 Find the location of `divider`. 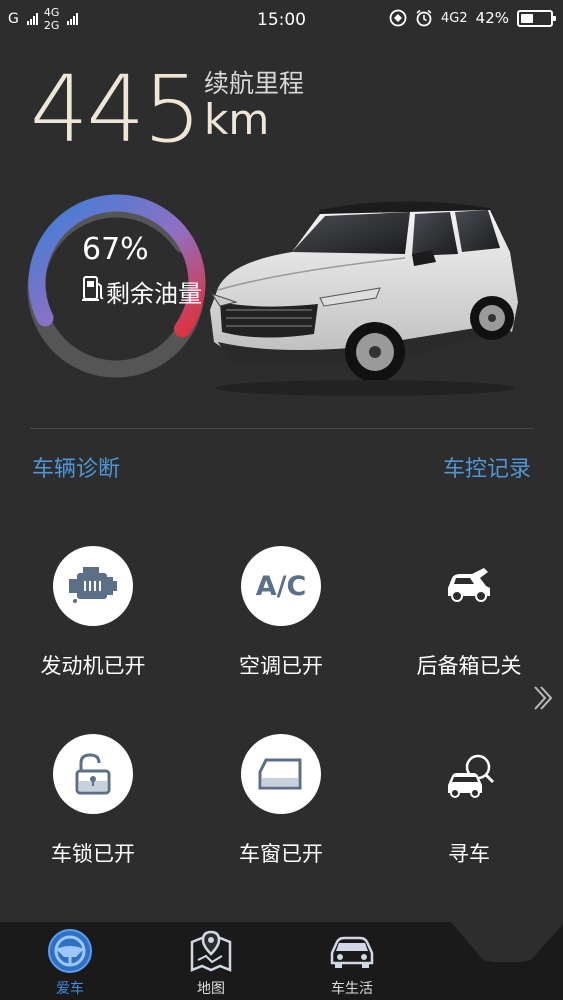

divider is located at coordinates (281, 428).